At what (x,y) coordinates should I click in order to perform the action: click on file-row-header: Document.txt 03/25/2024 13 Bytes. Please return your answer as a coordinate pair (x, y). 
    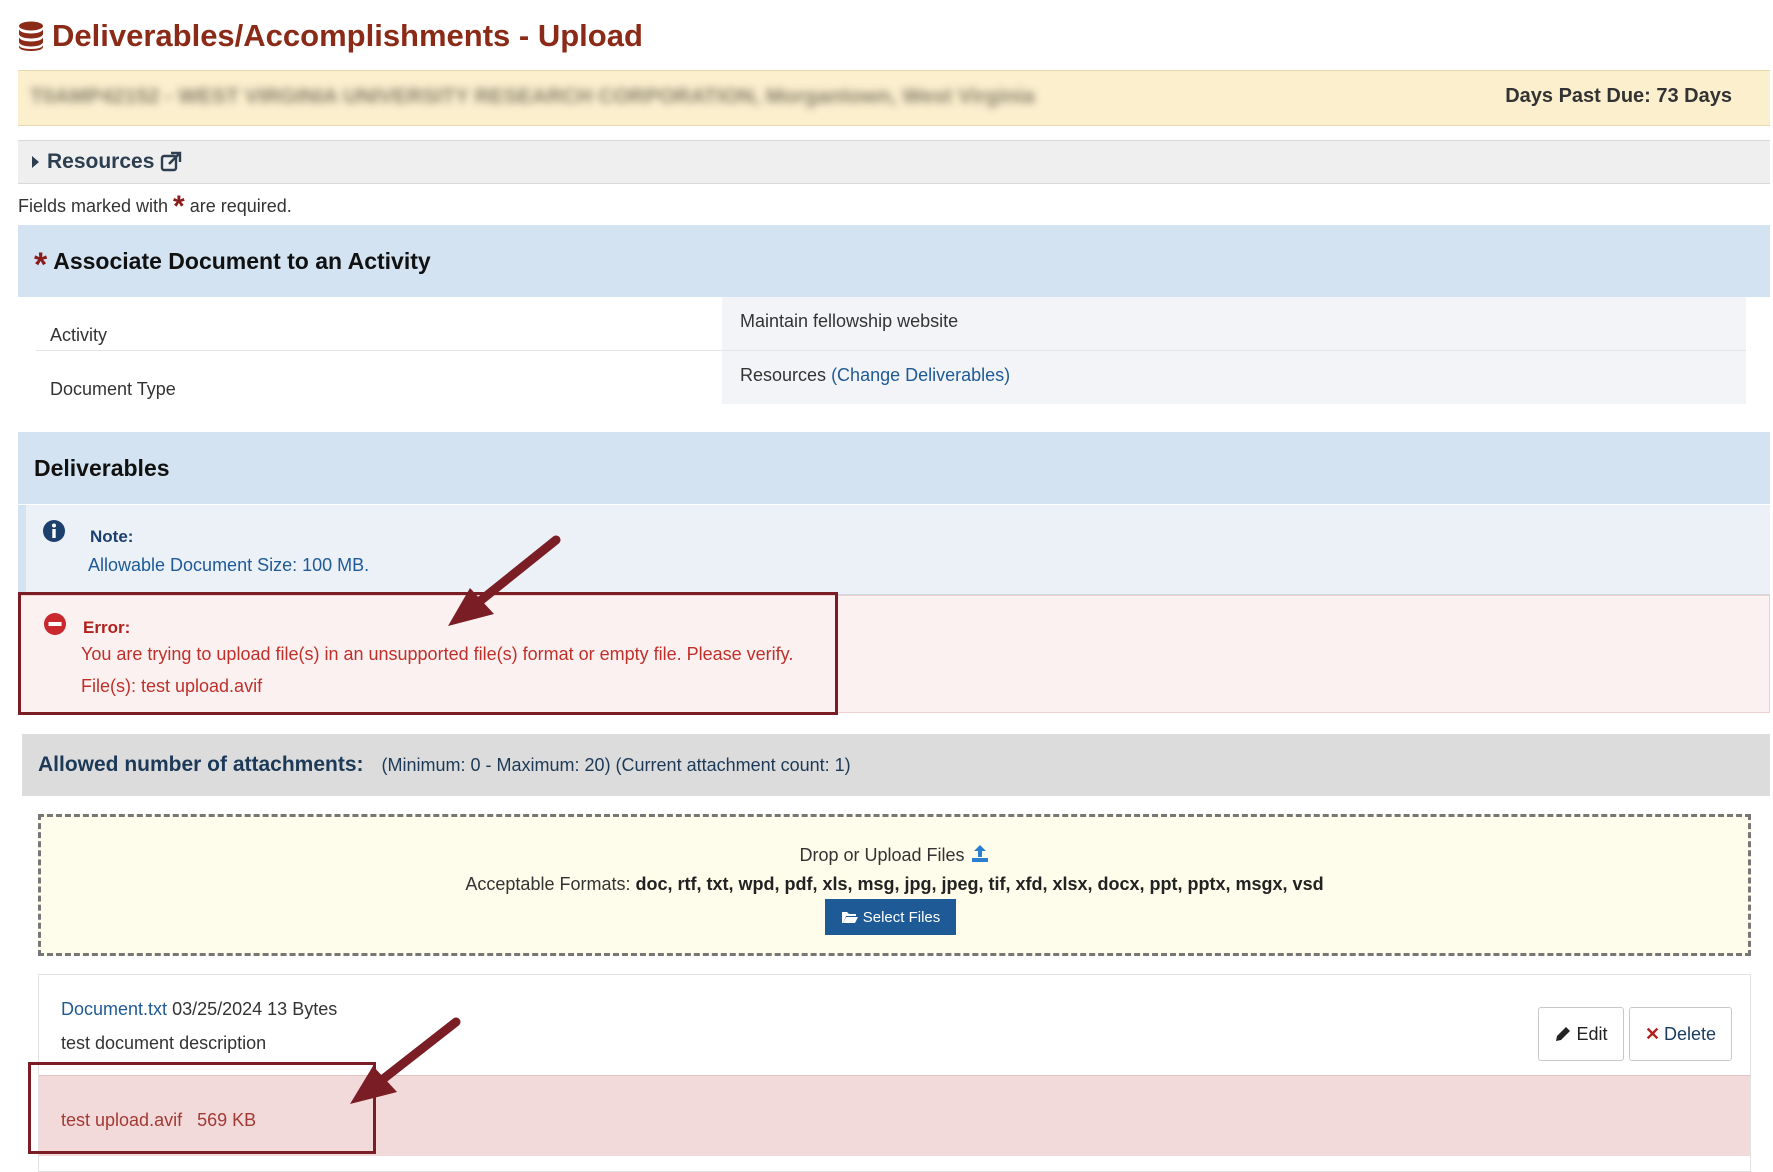
    Looking at the image, I should click on (199, 1009).